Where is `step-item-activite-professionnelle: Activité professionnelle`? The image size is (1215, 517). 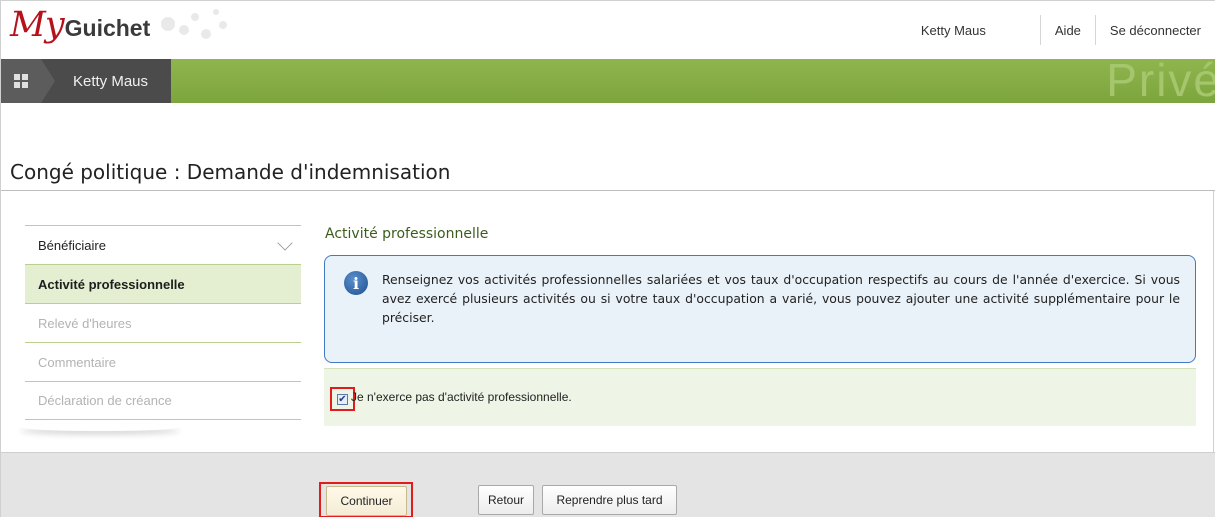
step-item-activite-professionnelle: Activité professionnelle is located at coordinates (163, 283).